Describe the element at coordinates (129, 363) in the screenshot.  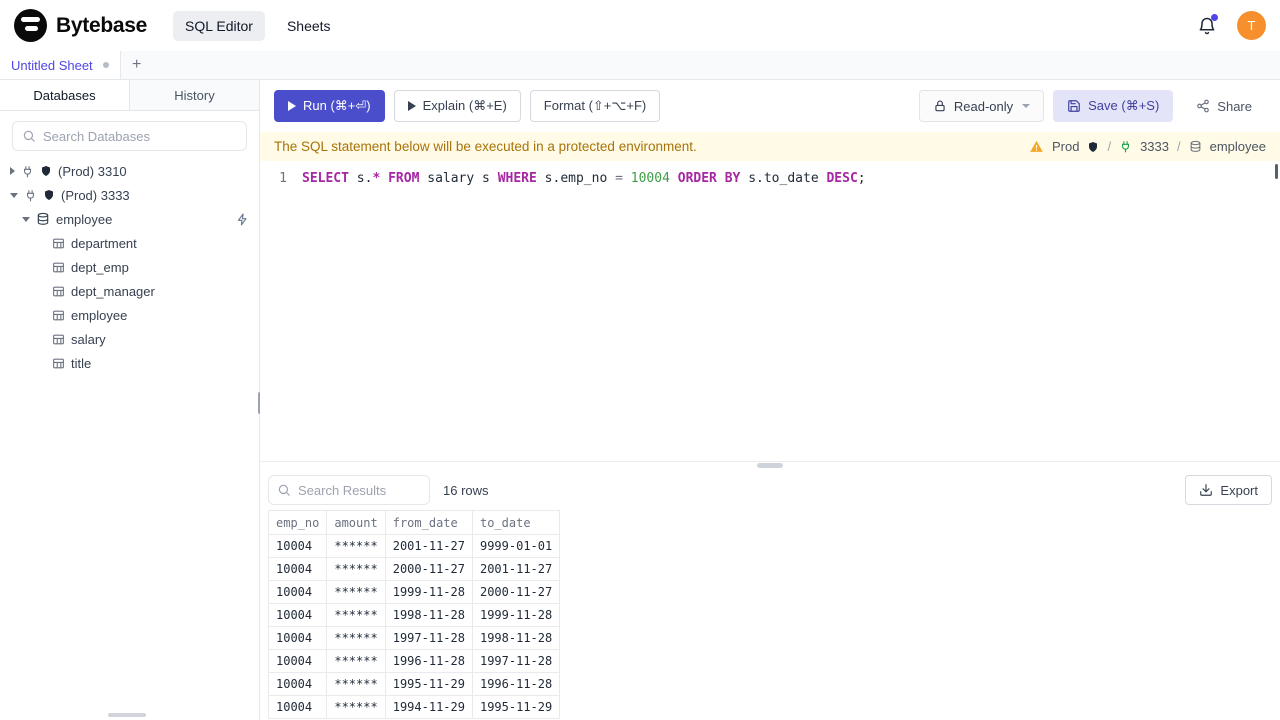
I see `tree-table-title: title` at that location.